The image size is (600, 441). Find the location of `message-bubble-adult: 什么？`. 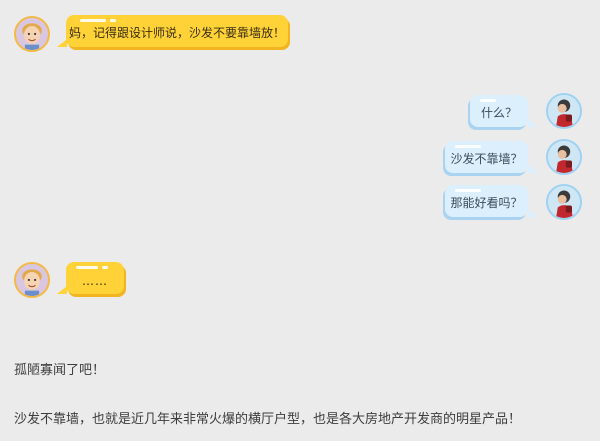

message-bubble-adult: 什么？ is located at coordinates (499, 111).